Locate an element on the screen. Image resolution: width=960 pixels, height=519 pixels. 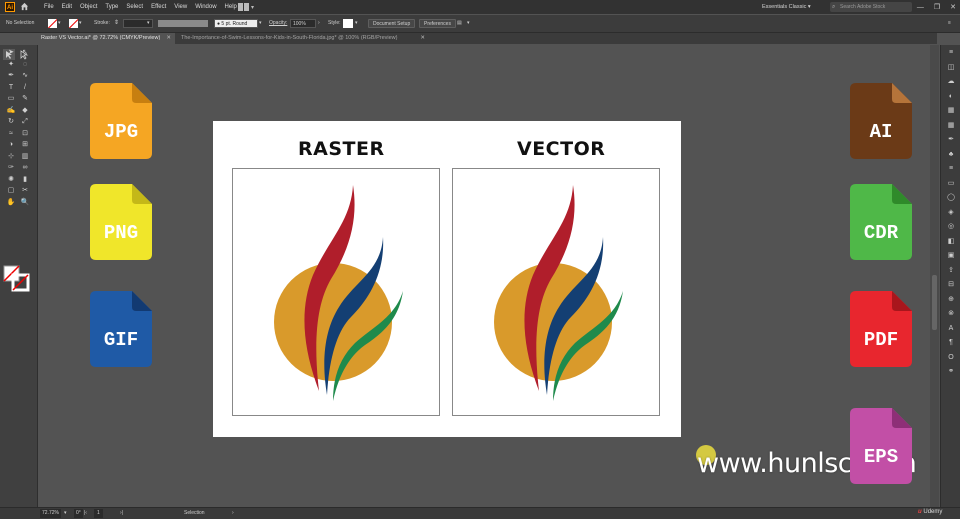
appearance-panel-icon: ◈ is located at coordinates (951, 213).